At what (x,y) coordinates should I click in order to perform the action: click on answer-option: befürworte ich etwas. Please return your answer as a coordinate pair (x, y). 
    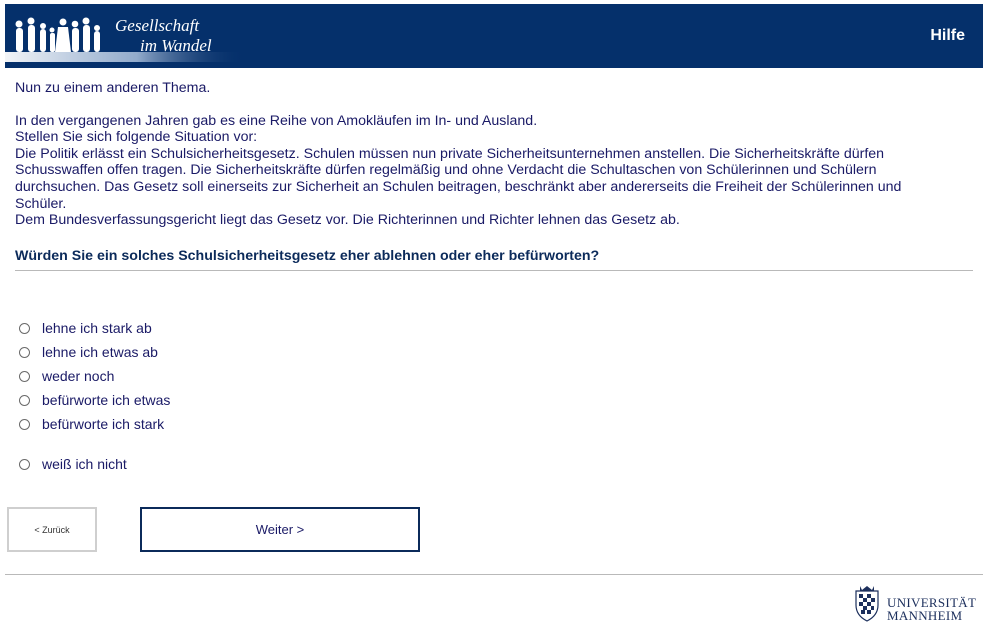
    Looking at the image, I should click on (94, 400).